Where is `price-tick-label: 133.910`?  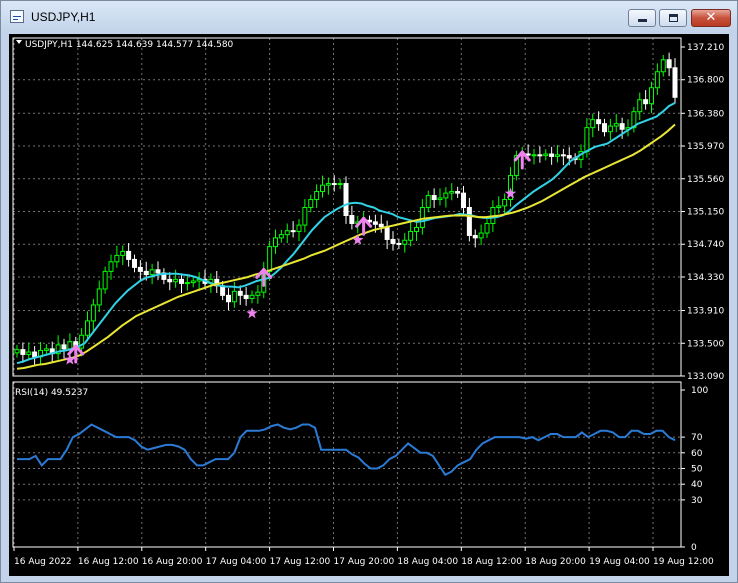 price-tick-label: 133.910 is located at coordinates (705, 312).